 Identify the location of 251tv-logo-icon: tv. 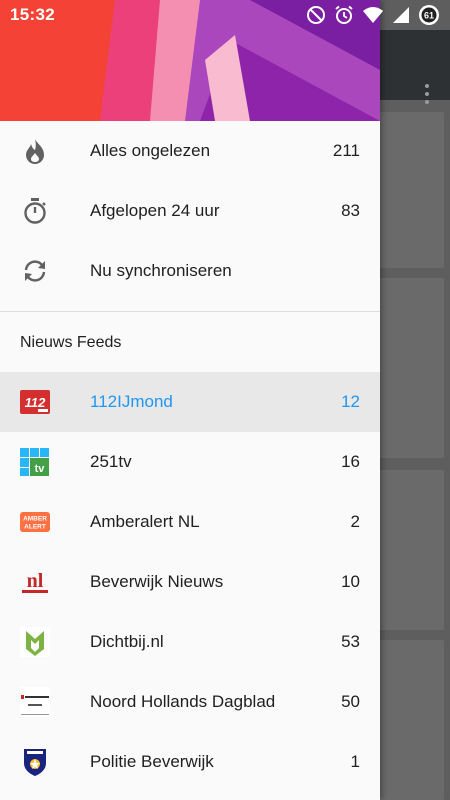
(35, 462).